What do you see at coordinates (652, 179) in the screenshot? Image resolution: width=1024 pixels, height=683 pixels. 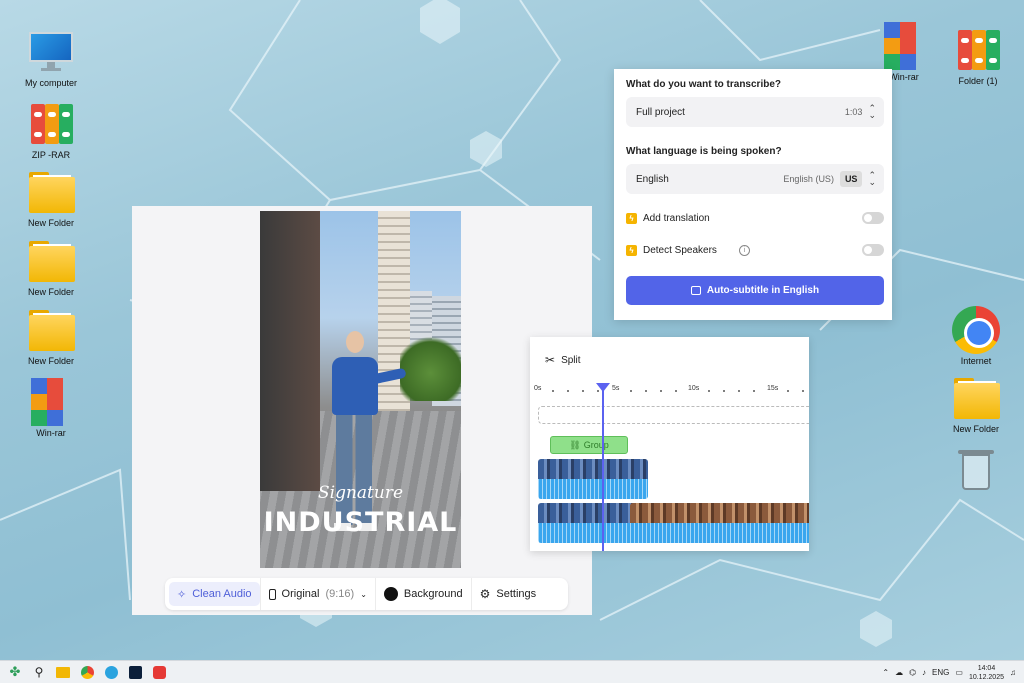 I see `language-value: English` at bounding box center [652, 179].